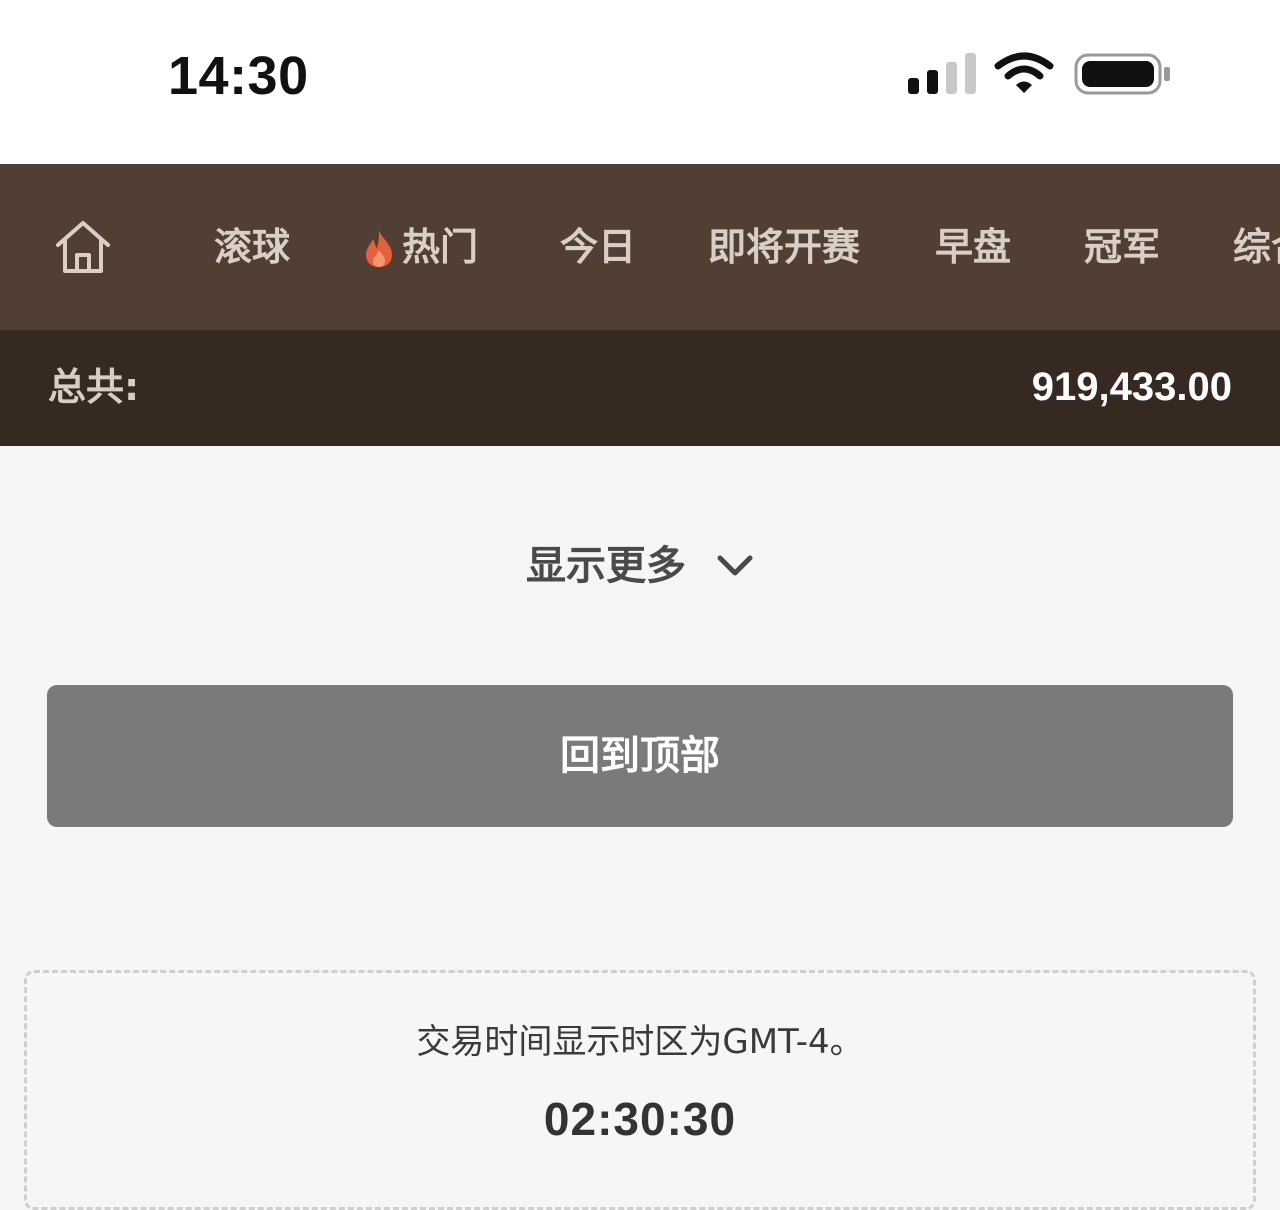 The width and height of the screenshot is (1280, 1210). What do you see at coordinates (252, 247) in the screenshot?
I see `tab-in-play: 滚球` at bounding box center [252, 247].